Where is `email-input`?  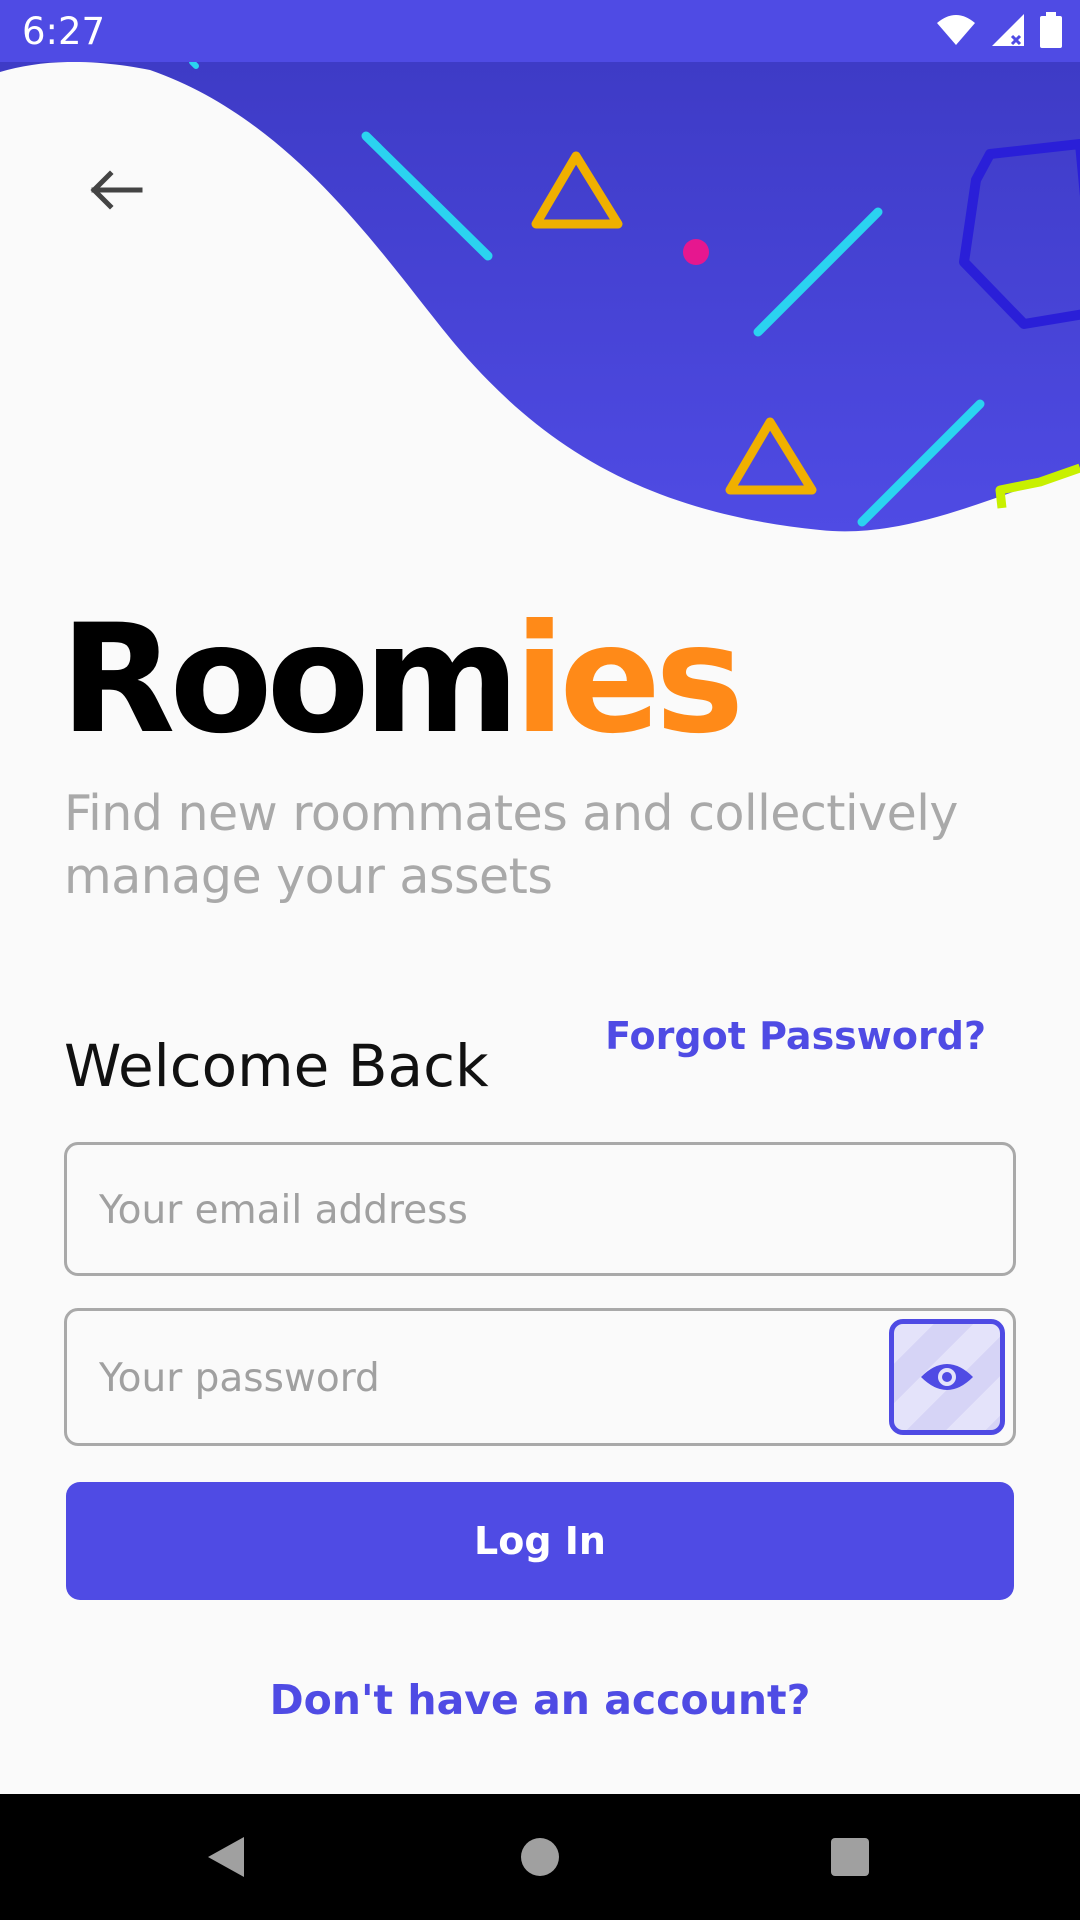 email-input is located at coordinates (479, 1210).